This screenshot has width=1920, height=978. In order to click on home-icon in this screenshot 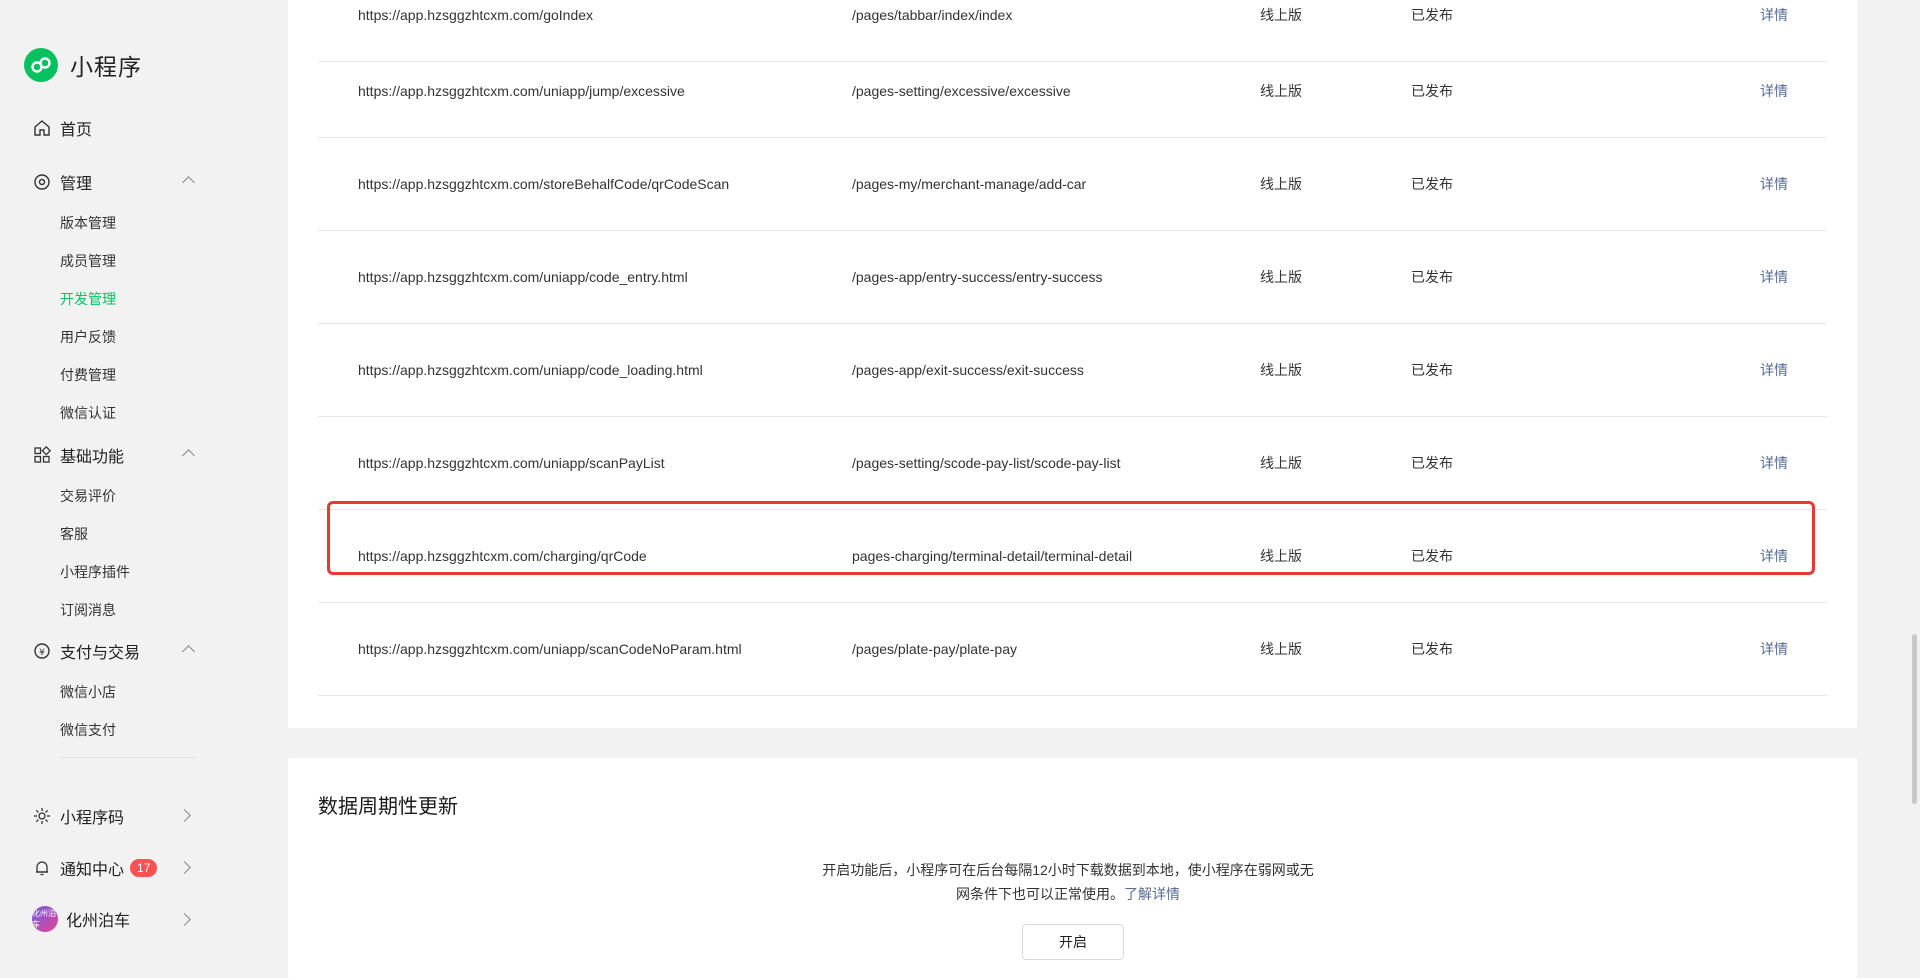, I will do `click(42, 128)`.